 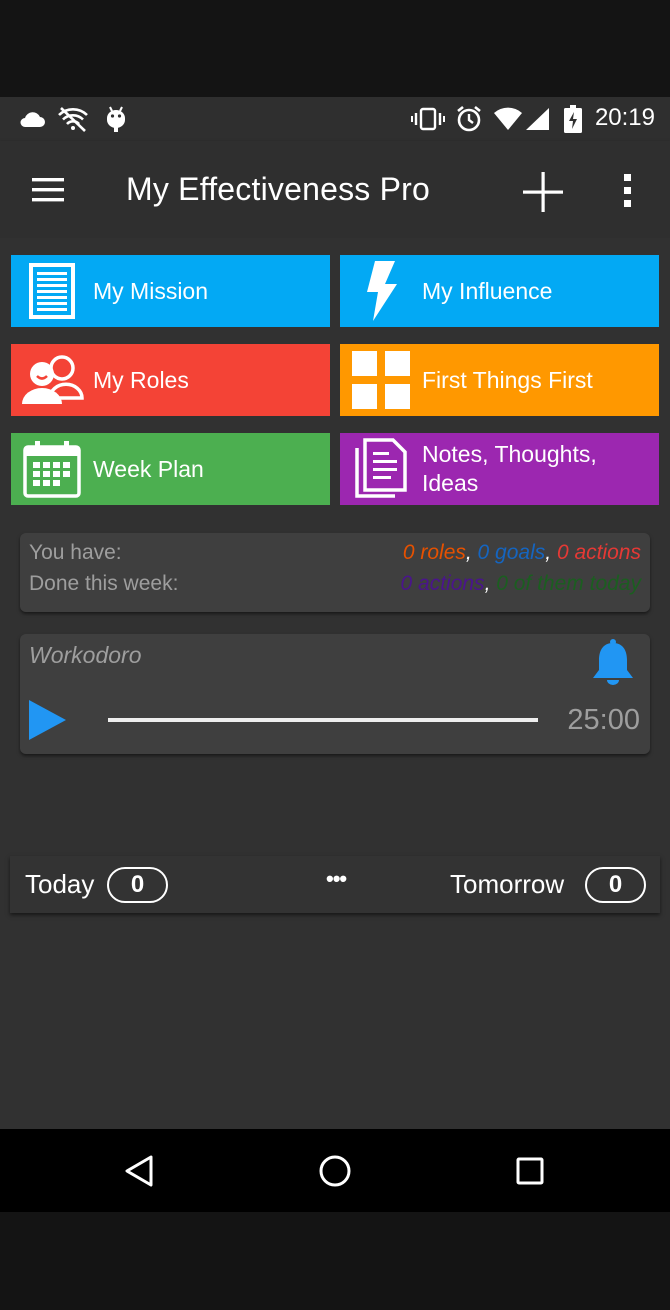 I want to click on roles-count: 0 roles, so click(x=434, y=552).